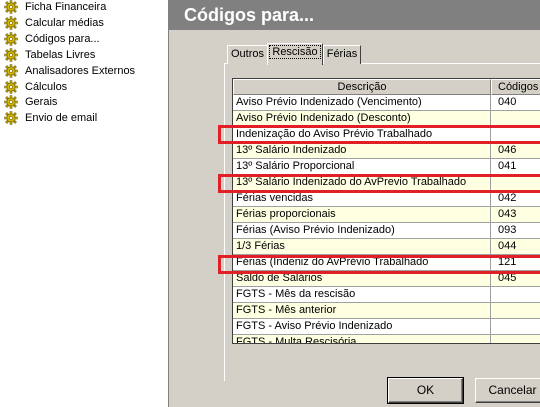  I want to click on cell-descricao: Férias vencidas, so click(362, 199).